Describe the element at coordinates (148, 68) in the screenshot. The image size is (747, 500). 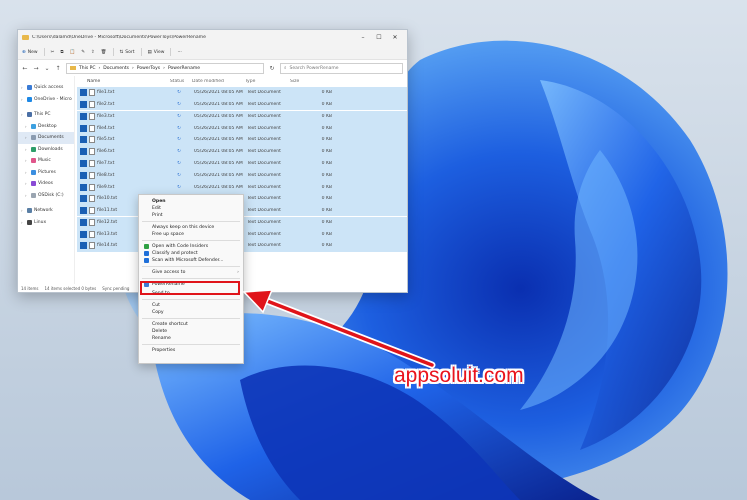
I see `breadcrumb-powertoys: PowerToys` at that location.